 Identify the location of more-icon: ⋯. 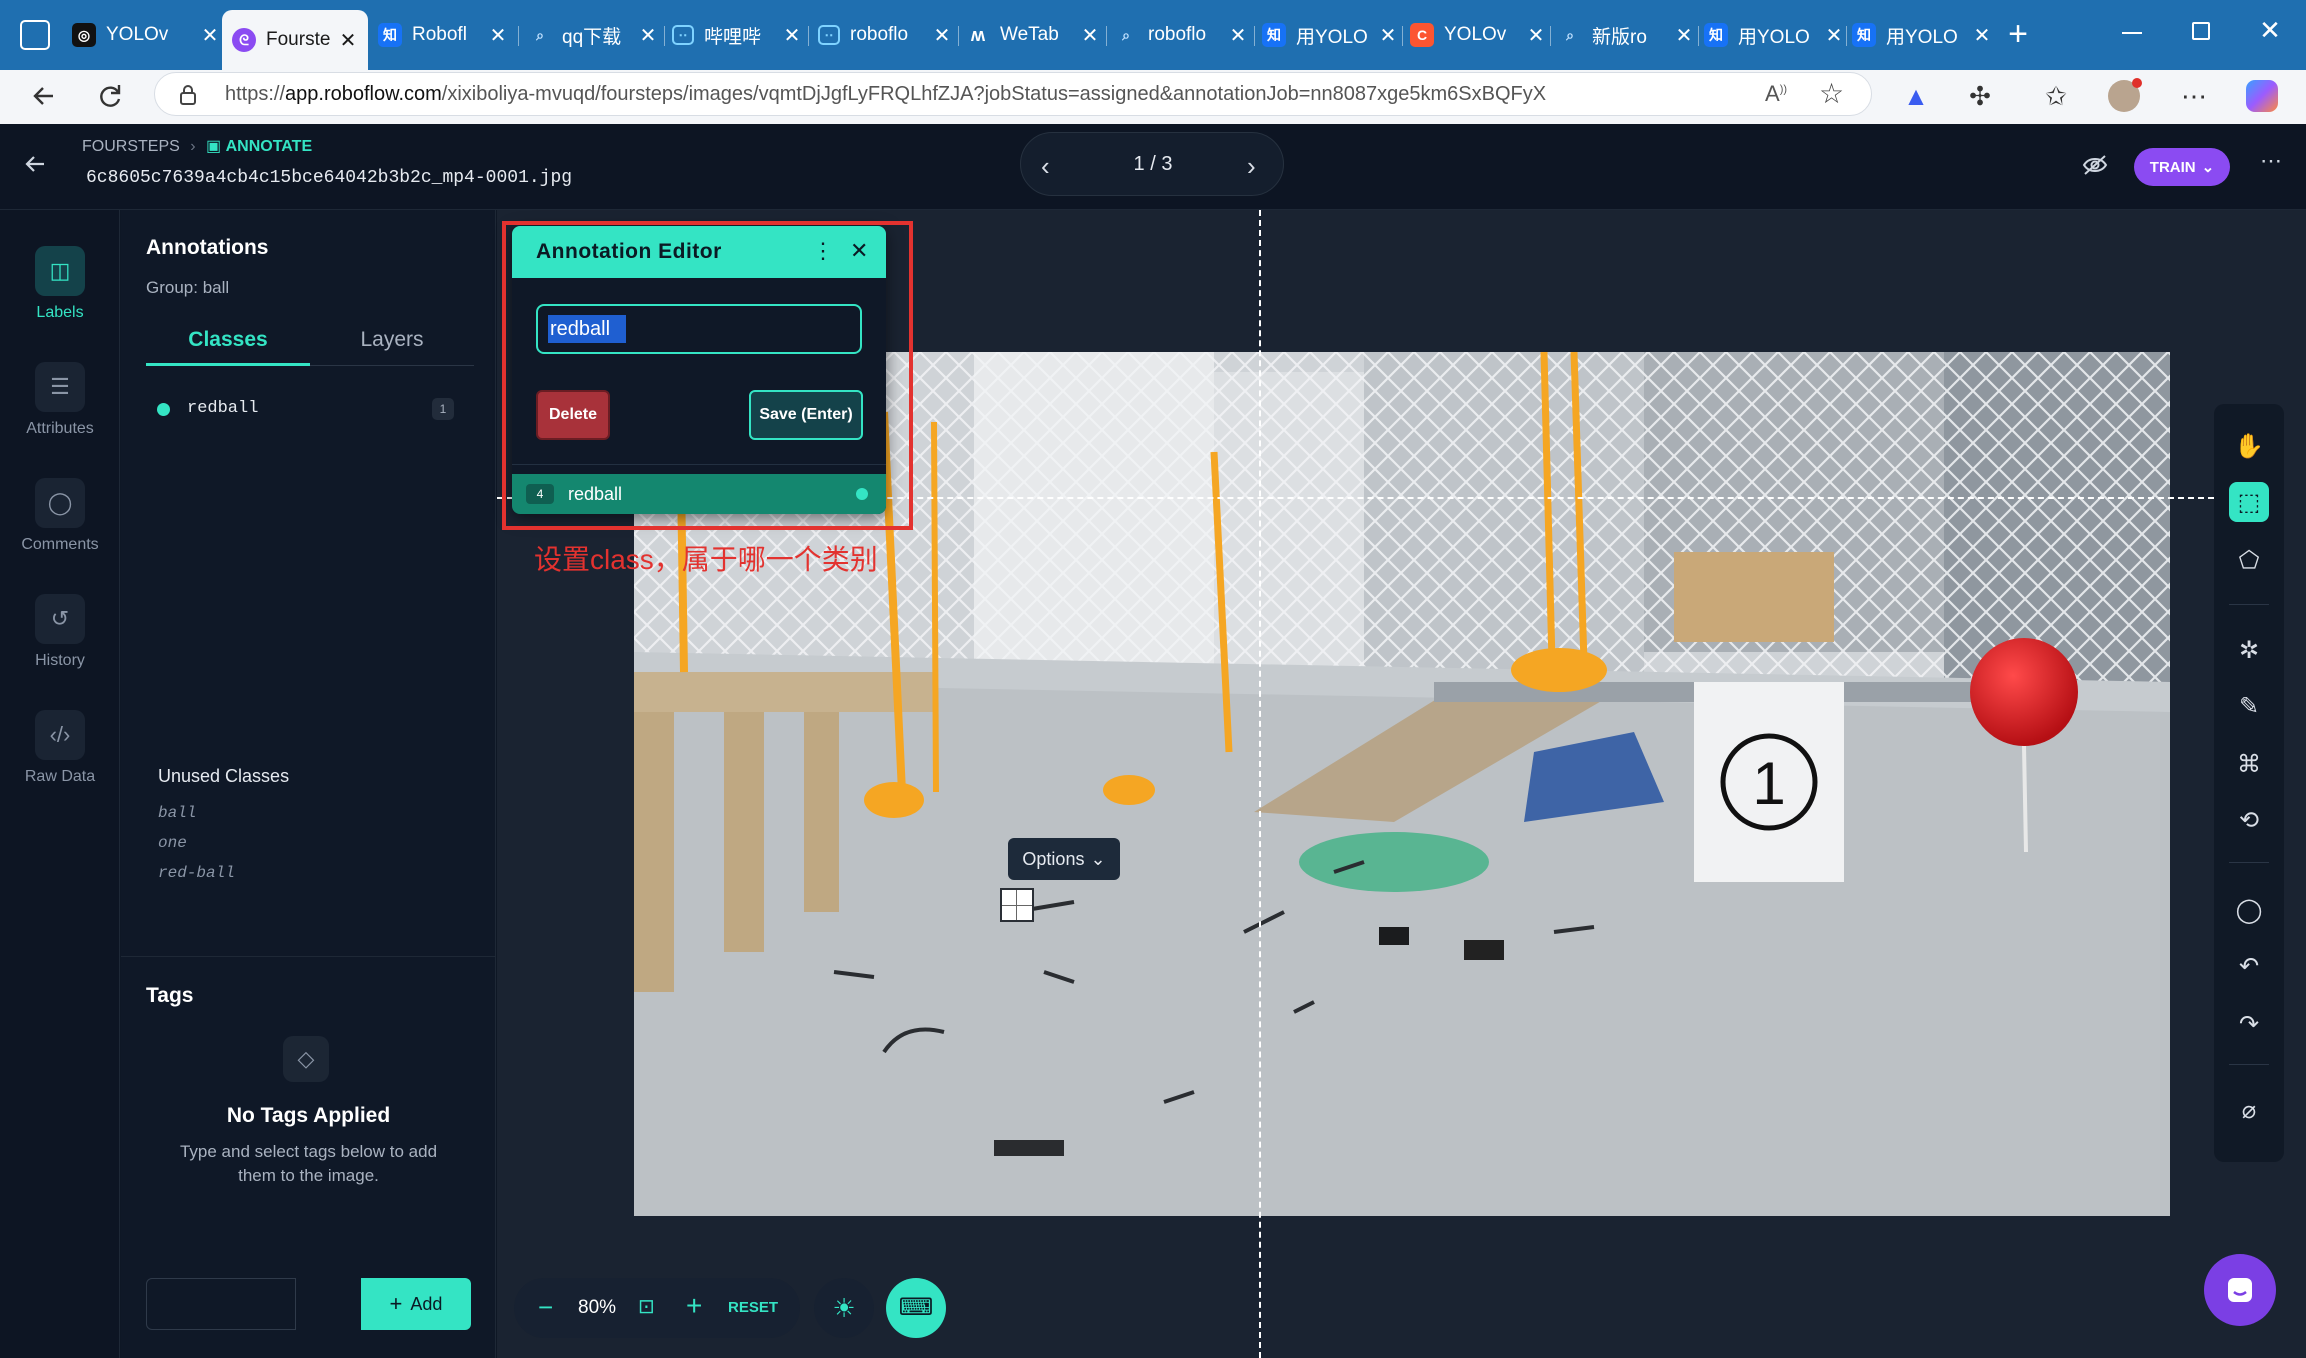
(2194, 96).